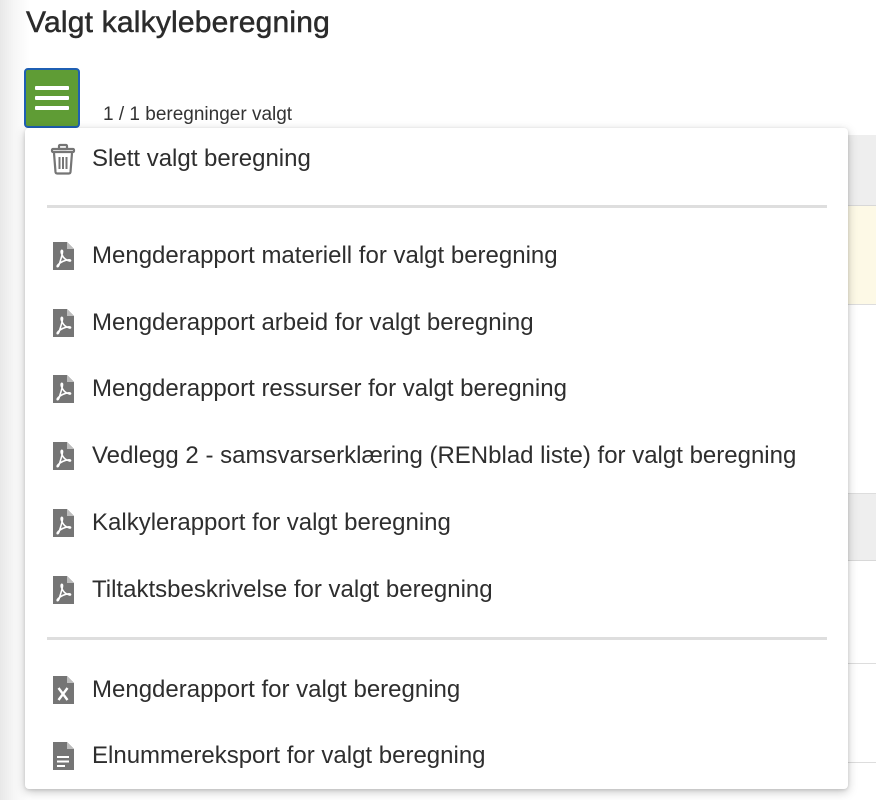  I want to click on report-work-pdf-item: Mengderapport arbeid for valgt beregning, so click(436, 323).